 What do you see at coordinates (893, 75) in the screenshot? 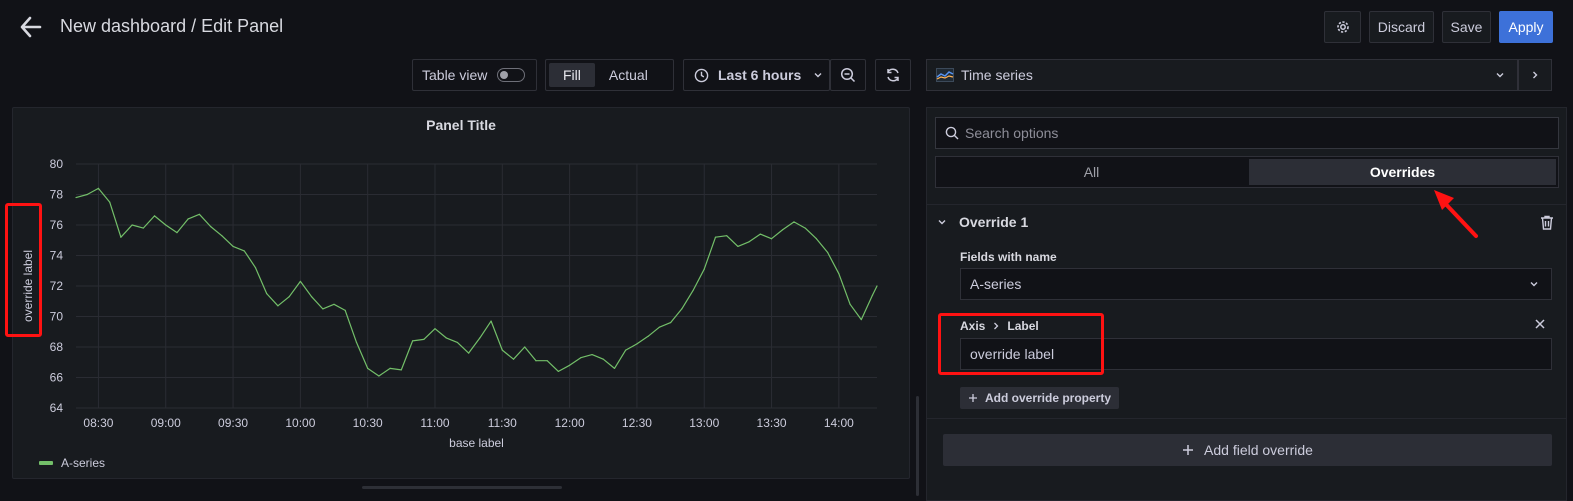
I see `refresh-button` at bounding box center [893, 75].